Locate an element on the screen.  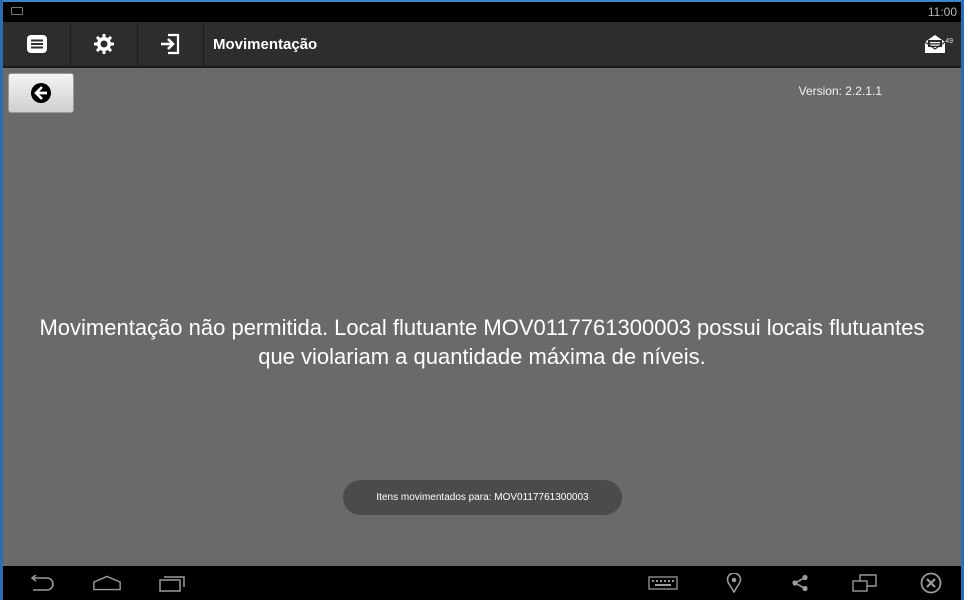
location-icon is located at coordinates (734, 583).